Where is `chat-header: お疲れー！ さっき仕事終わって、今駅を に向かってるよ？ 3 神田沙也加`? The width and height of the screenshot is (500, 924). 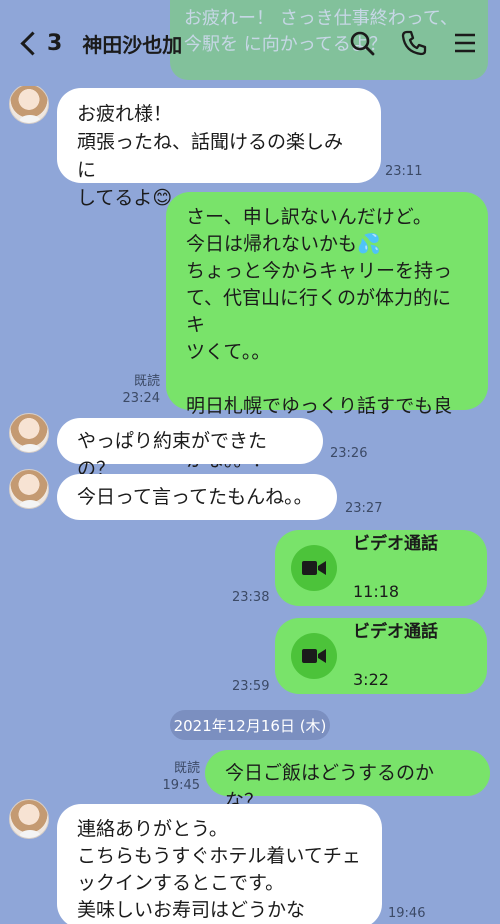 chat-header: お疲れー！ さっき仕事終わって、今駅を に向かってるよ？ 3 神田沙也加 is located at coordinates (250, 43).